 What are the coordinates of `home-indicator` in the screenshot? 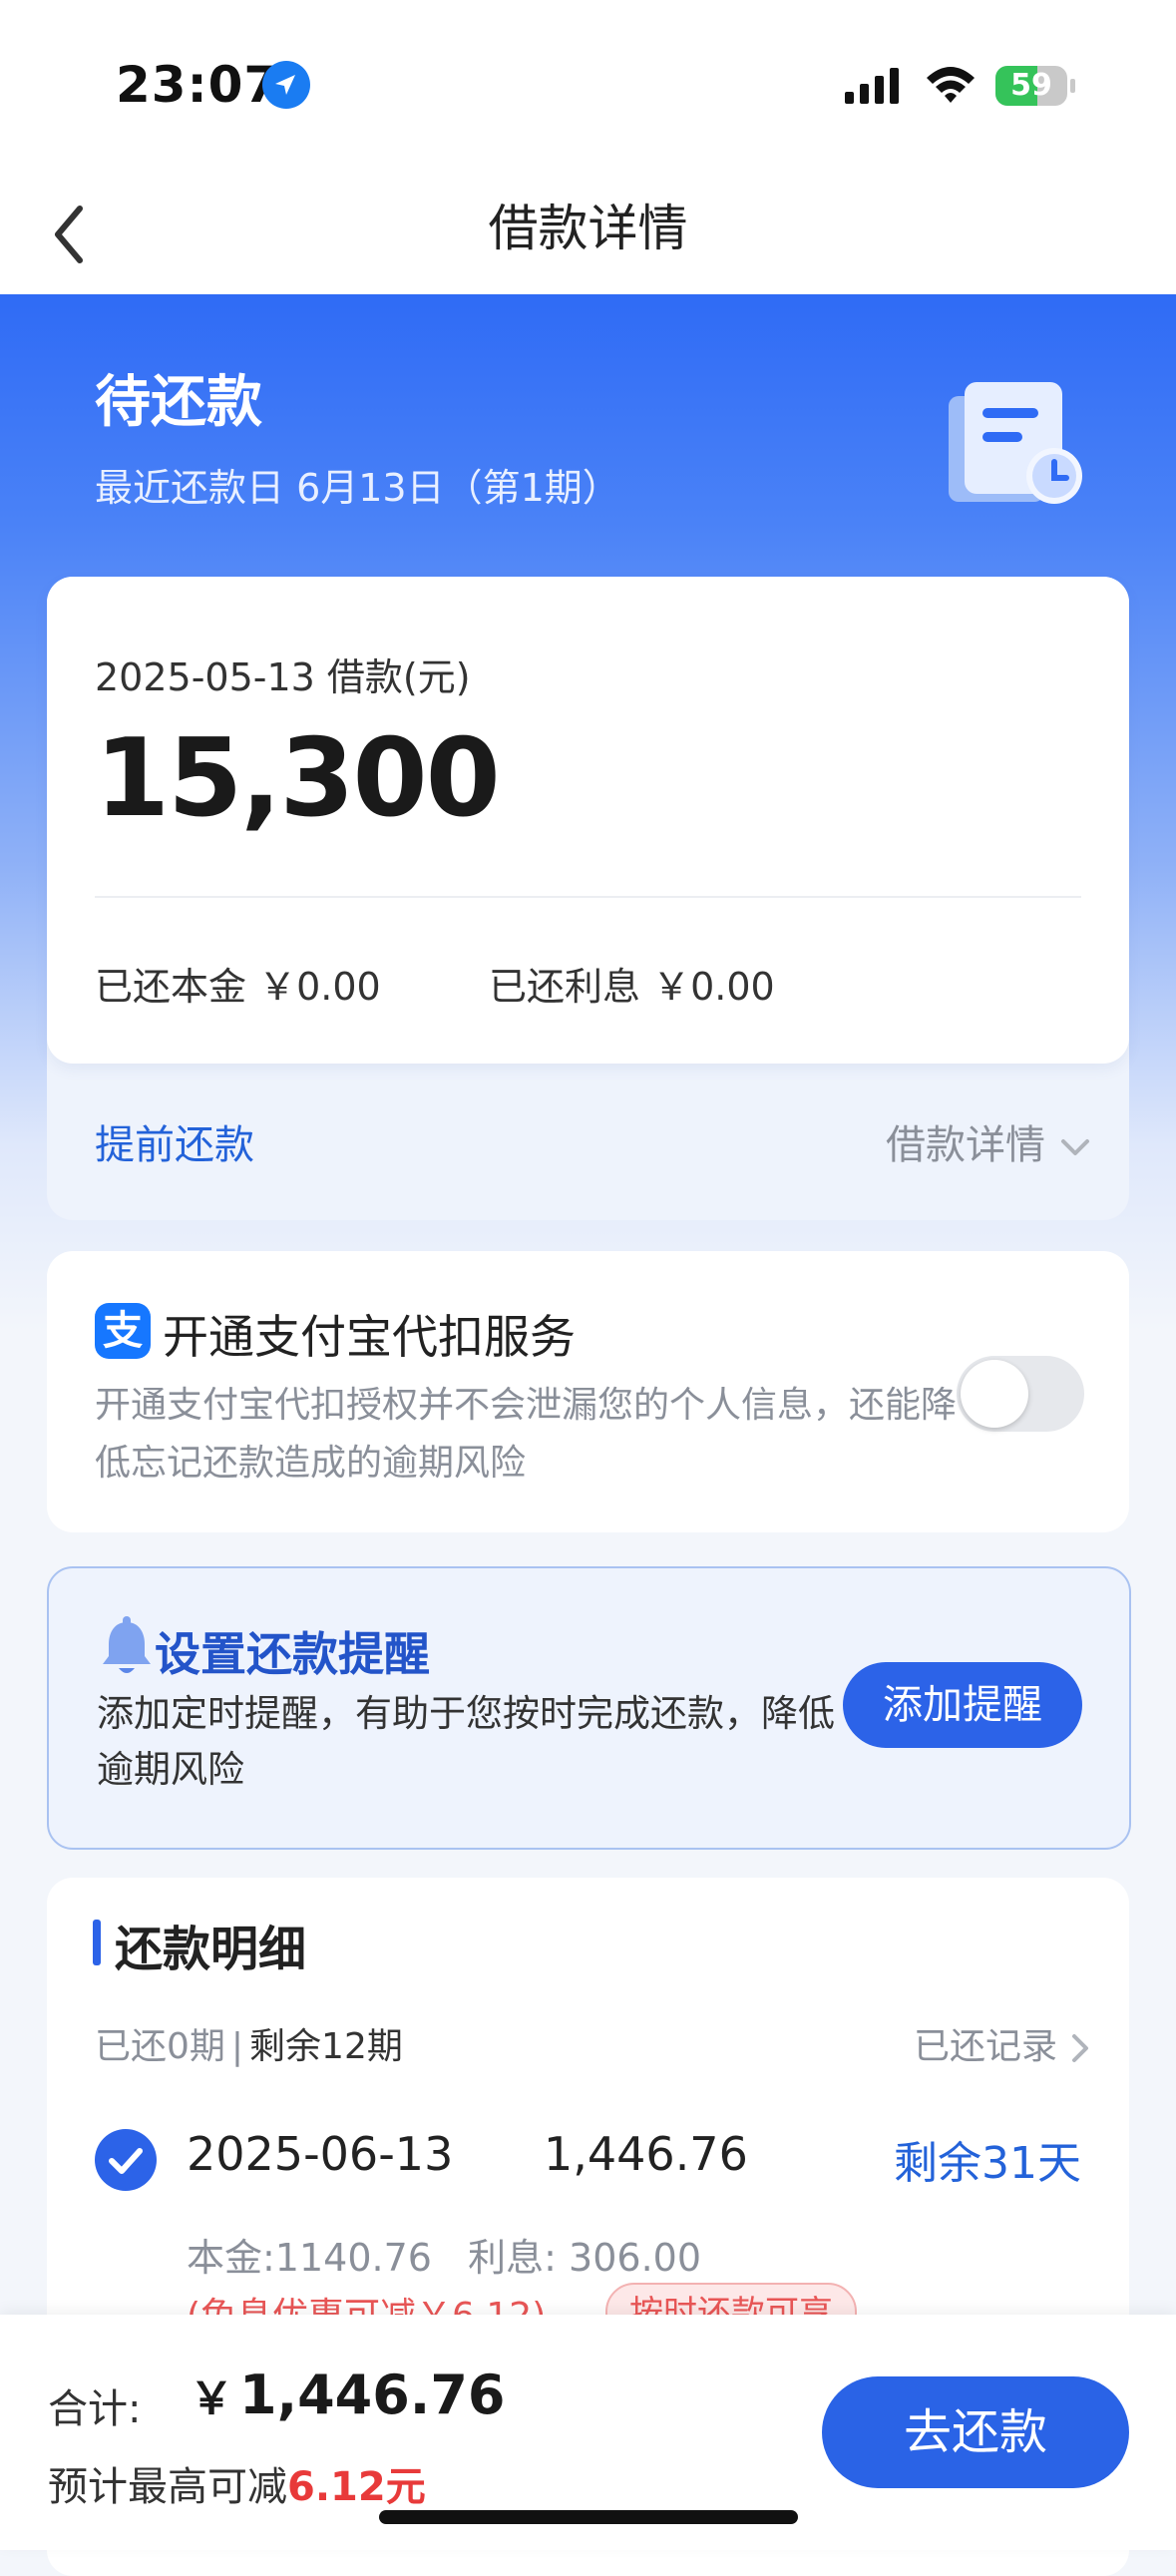 It's located at (588, 2517).